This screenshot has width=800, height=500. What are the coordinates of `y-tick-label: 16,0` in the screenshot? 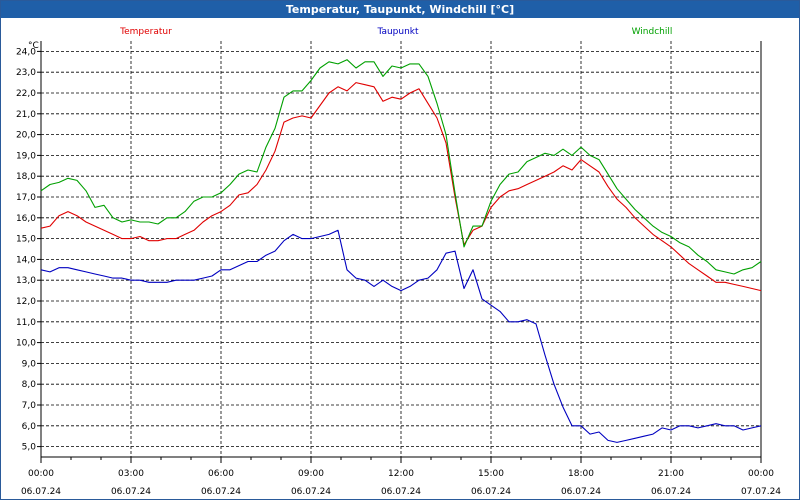 It's located at (26, 219).